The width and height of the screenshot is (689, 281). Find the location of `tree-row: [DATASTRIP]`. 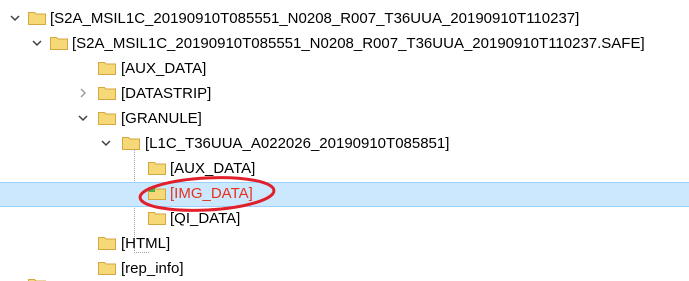

tree-row: [DATASTRIP] is located at coordinates (344, 94).